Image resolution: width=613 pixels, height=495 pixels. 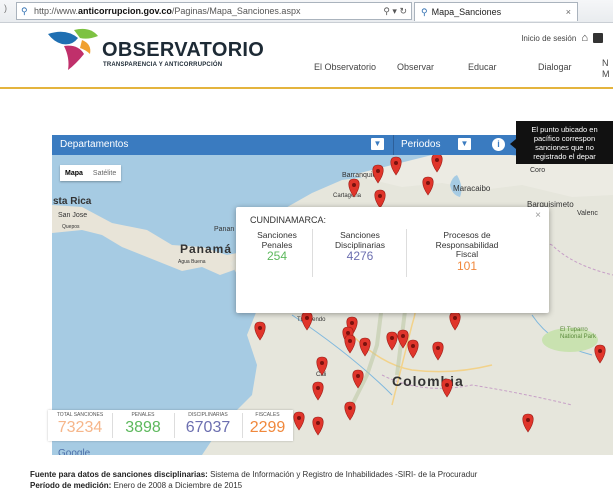 I want to click on popup-fiscal: Procesos de Responsabilidad Fiscal 101, so click(x=467, y=251).